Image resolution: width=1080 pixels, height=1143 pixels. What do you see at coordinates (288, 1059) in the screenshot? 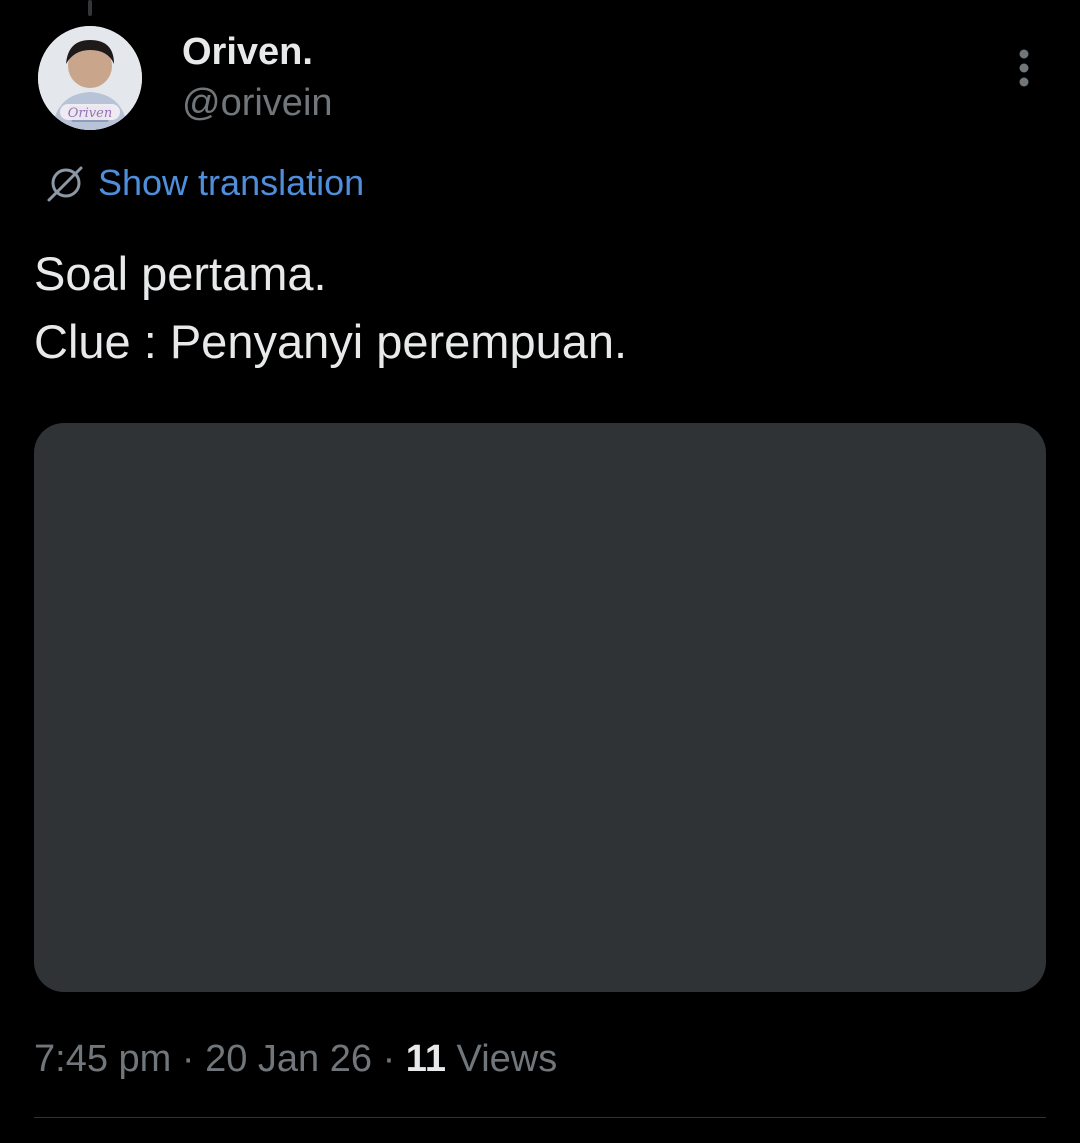
I see `tweet-date: 20 Jan 26` at bounding box center [288, 1059].